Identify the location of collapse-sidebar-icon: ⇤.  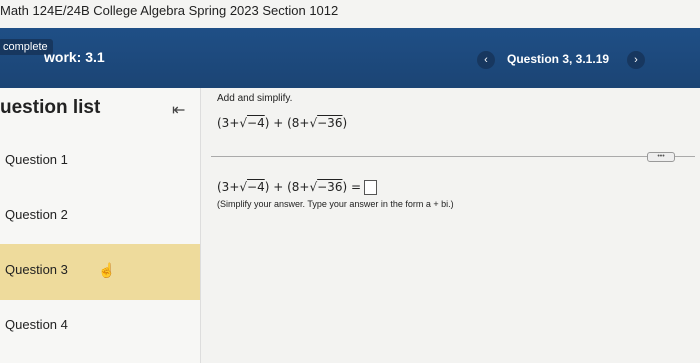
(178, 110).